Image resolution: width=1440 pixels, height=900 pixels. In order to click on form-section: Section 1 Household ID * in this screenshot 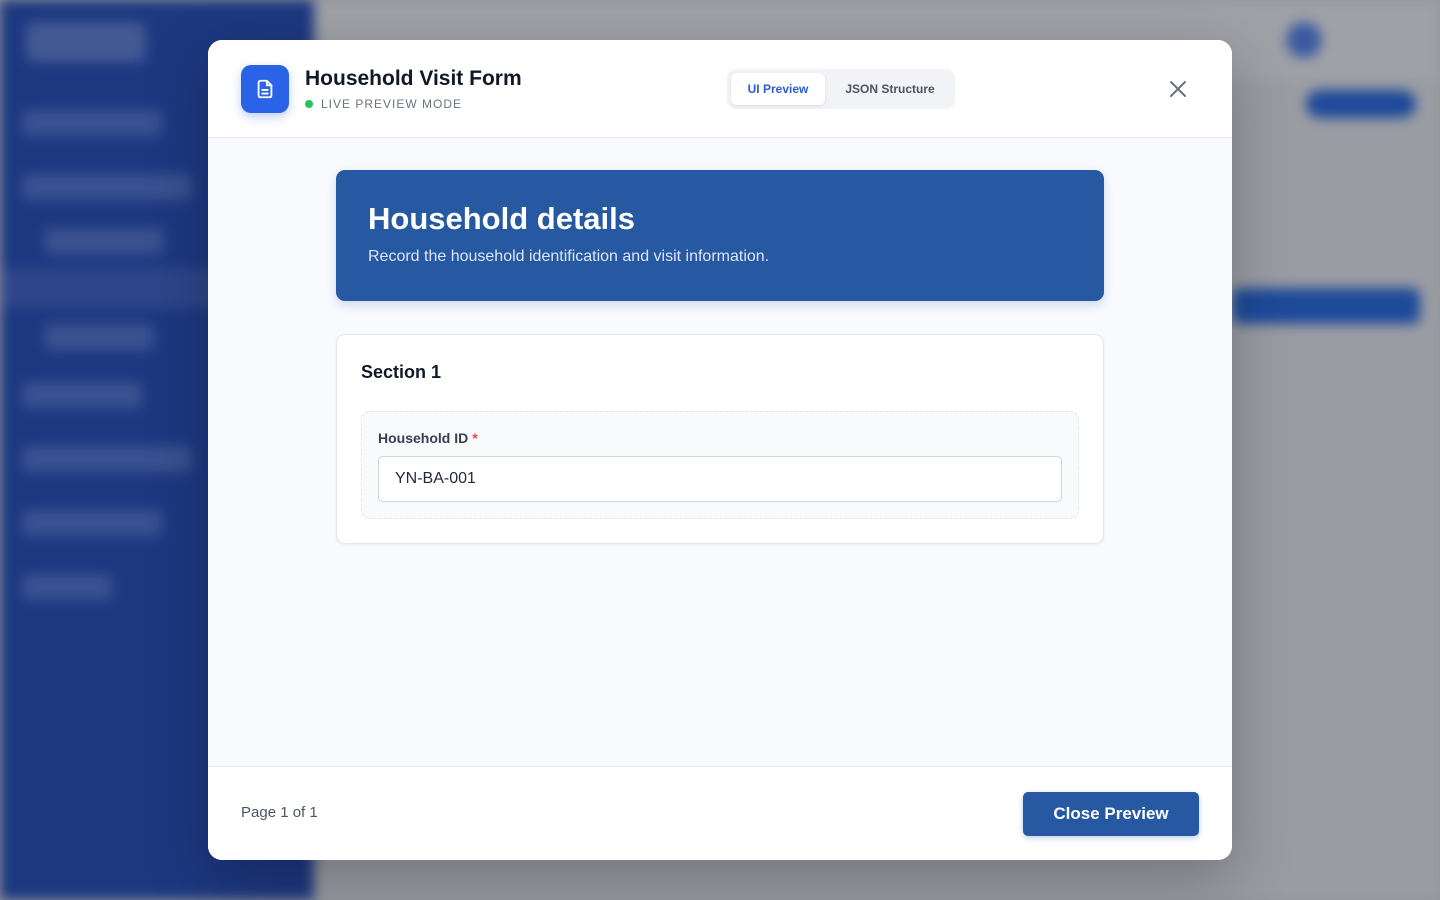, I will do `click(720, 439)`.